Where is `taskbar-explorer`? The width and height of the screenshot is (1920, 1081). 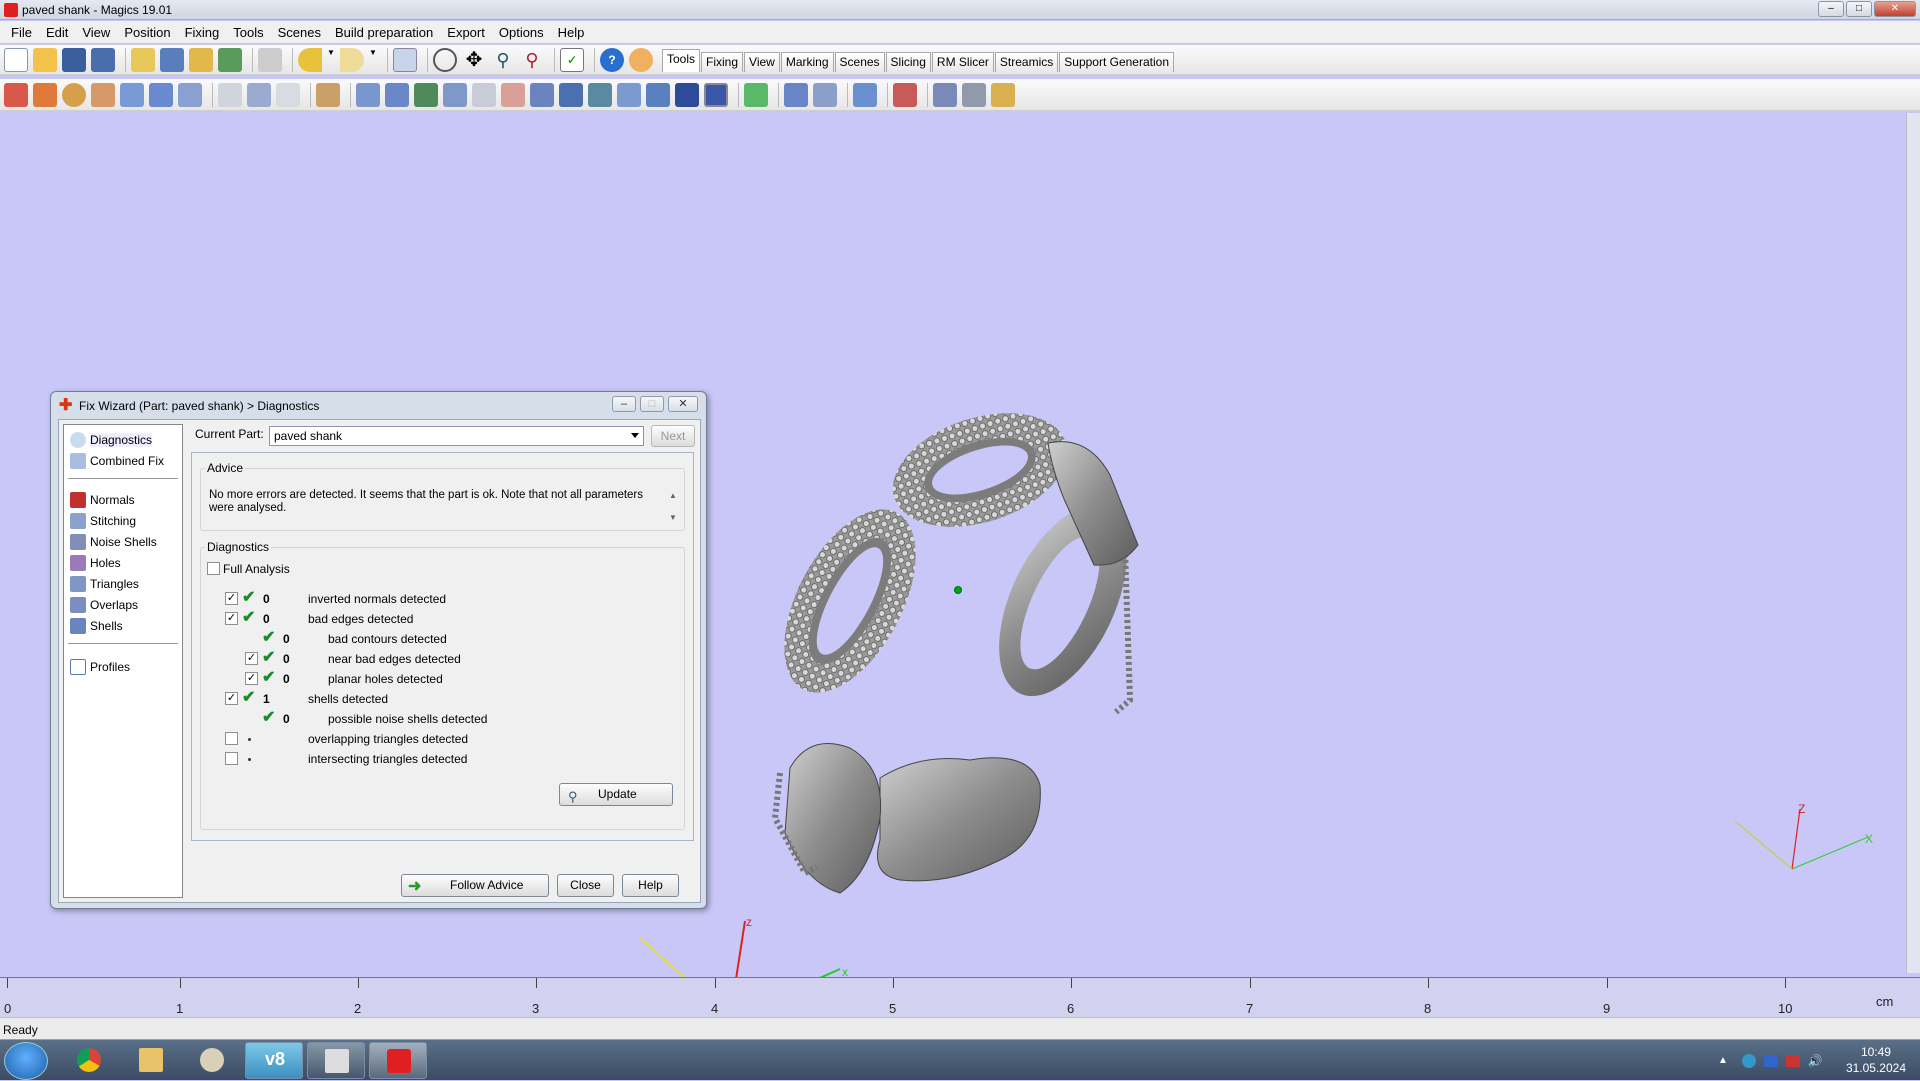
taskbar-explorer is located at coordinates (151, 1060).